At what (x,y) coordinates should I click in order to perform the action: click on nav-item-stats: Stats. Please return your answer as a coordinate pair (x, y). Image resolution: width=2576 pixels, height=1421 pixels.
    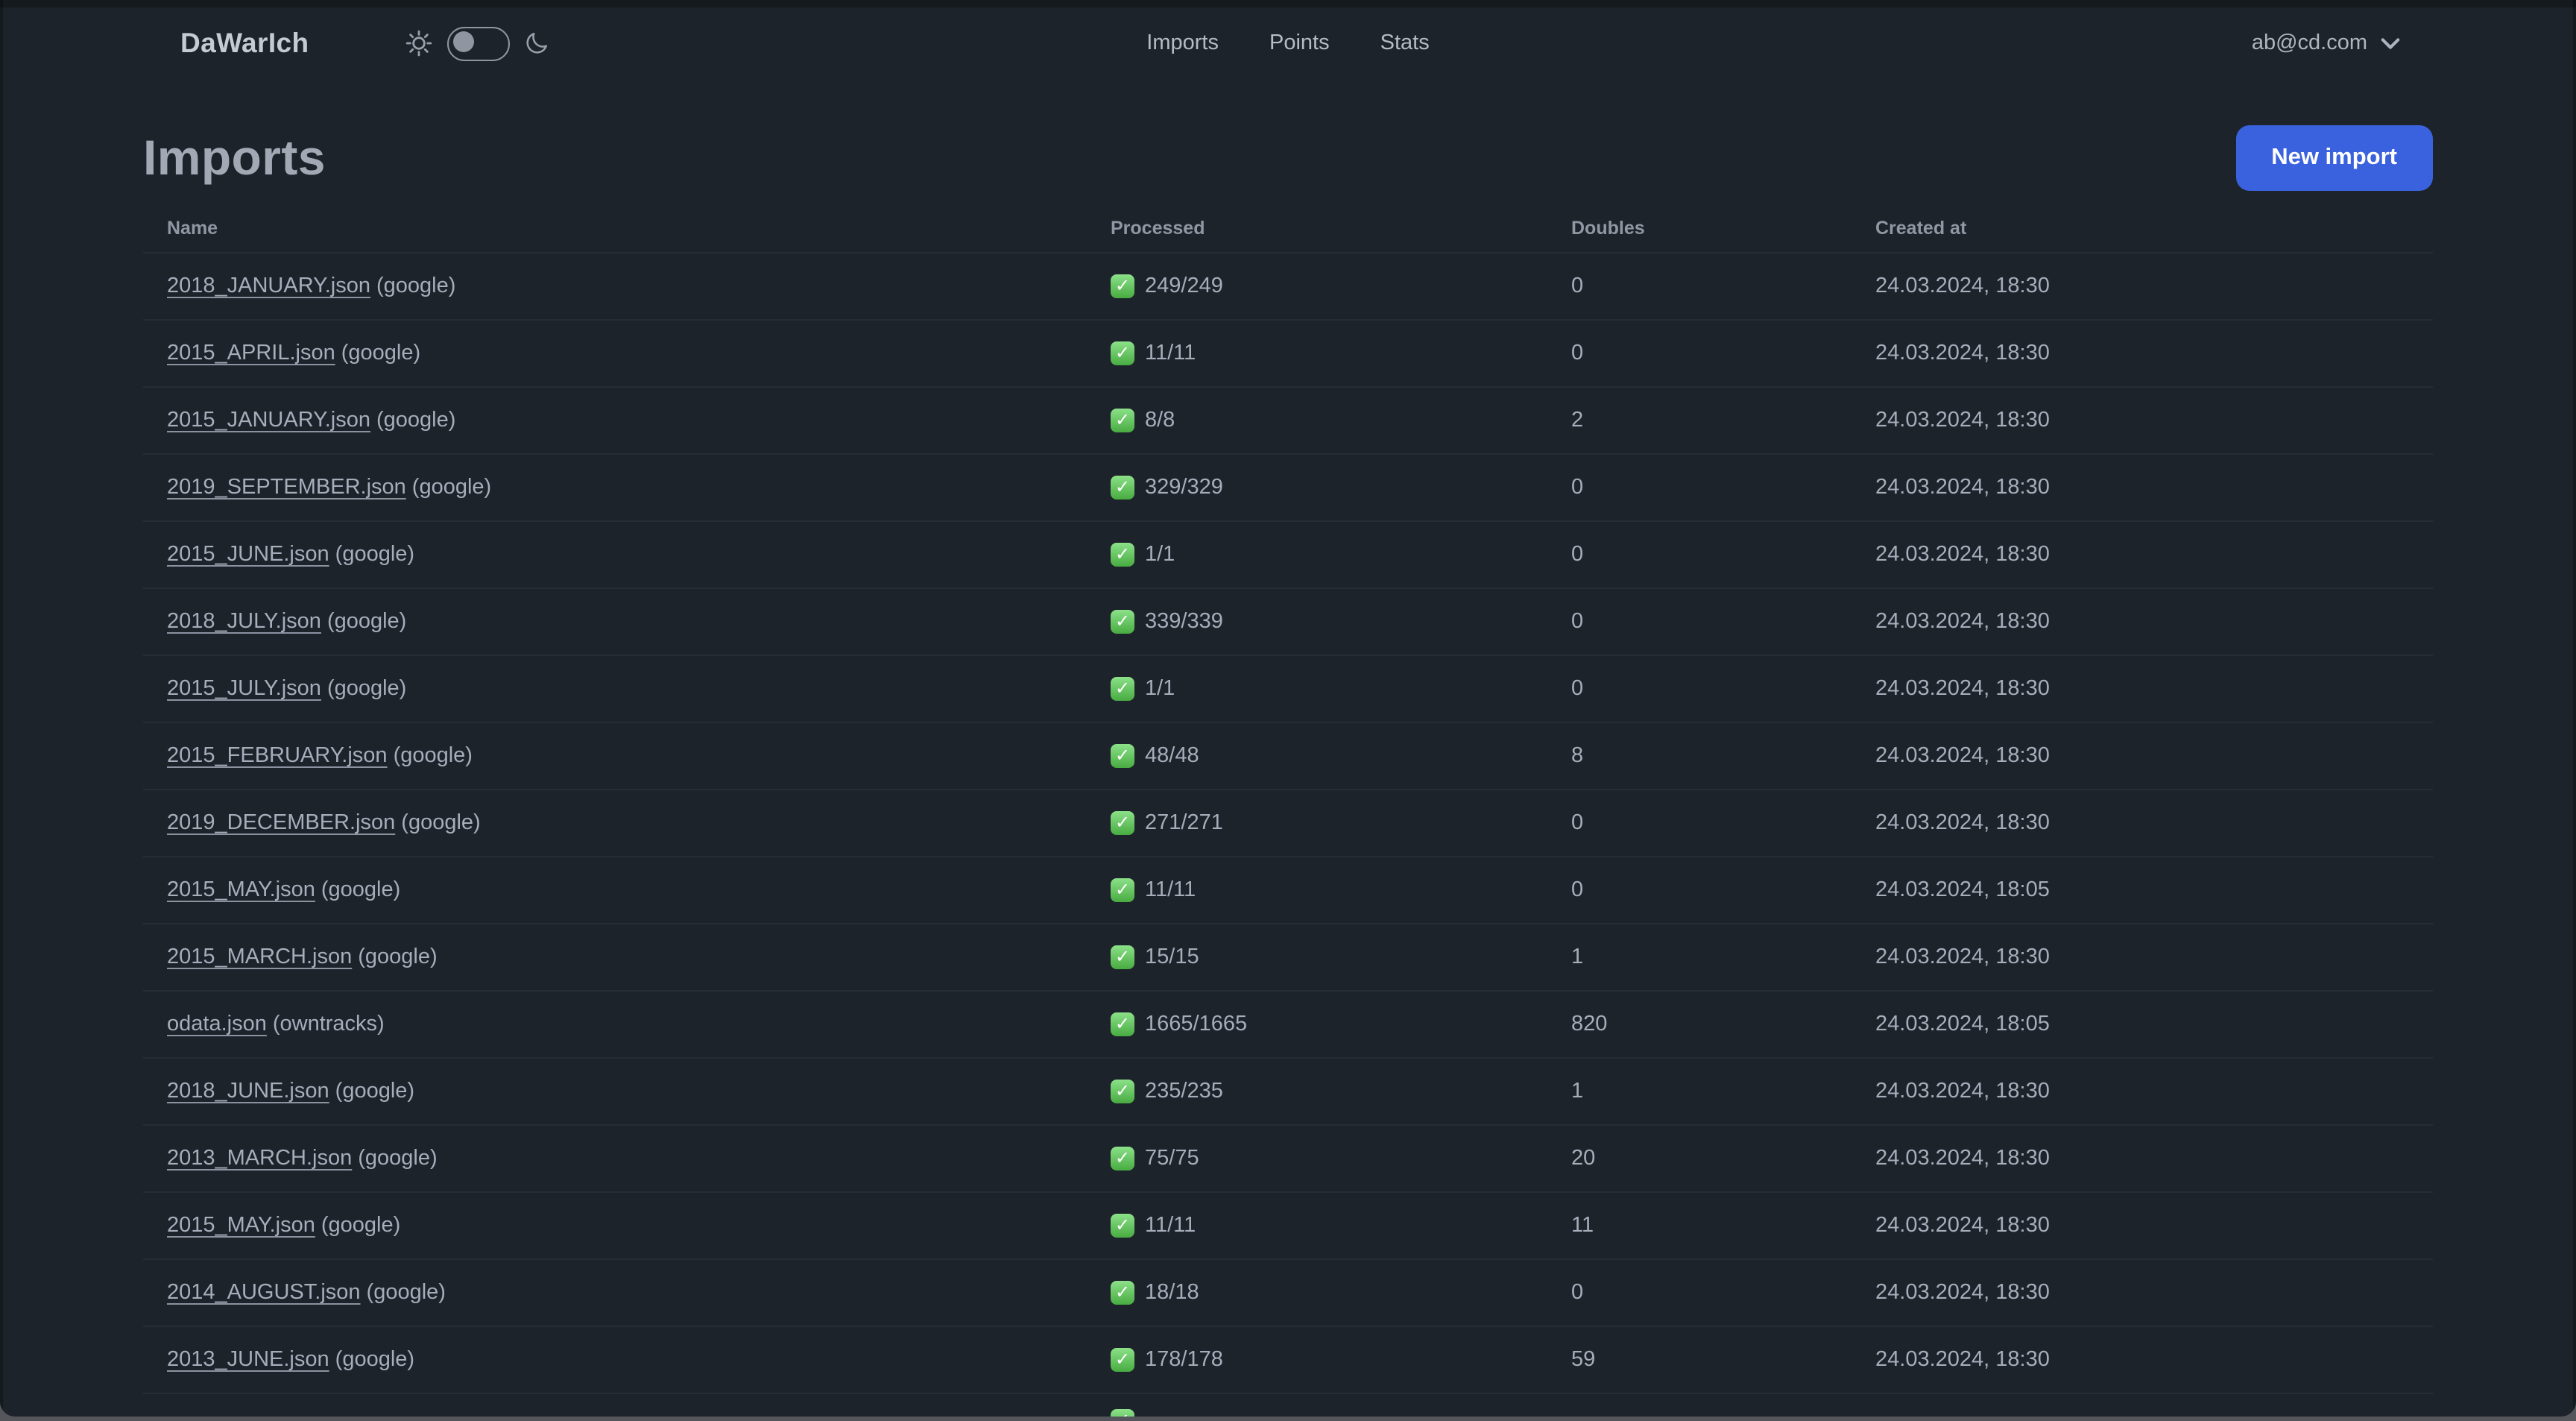
    Looking at the image, I should click on (1405, 43).